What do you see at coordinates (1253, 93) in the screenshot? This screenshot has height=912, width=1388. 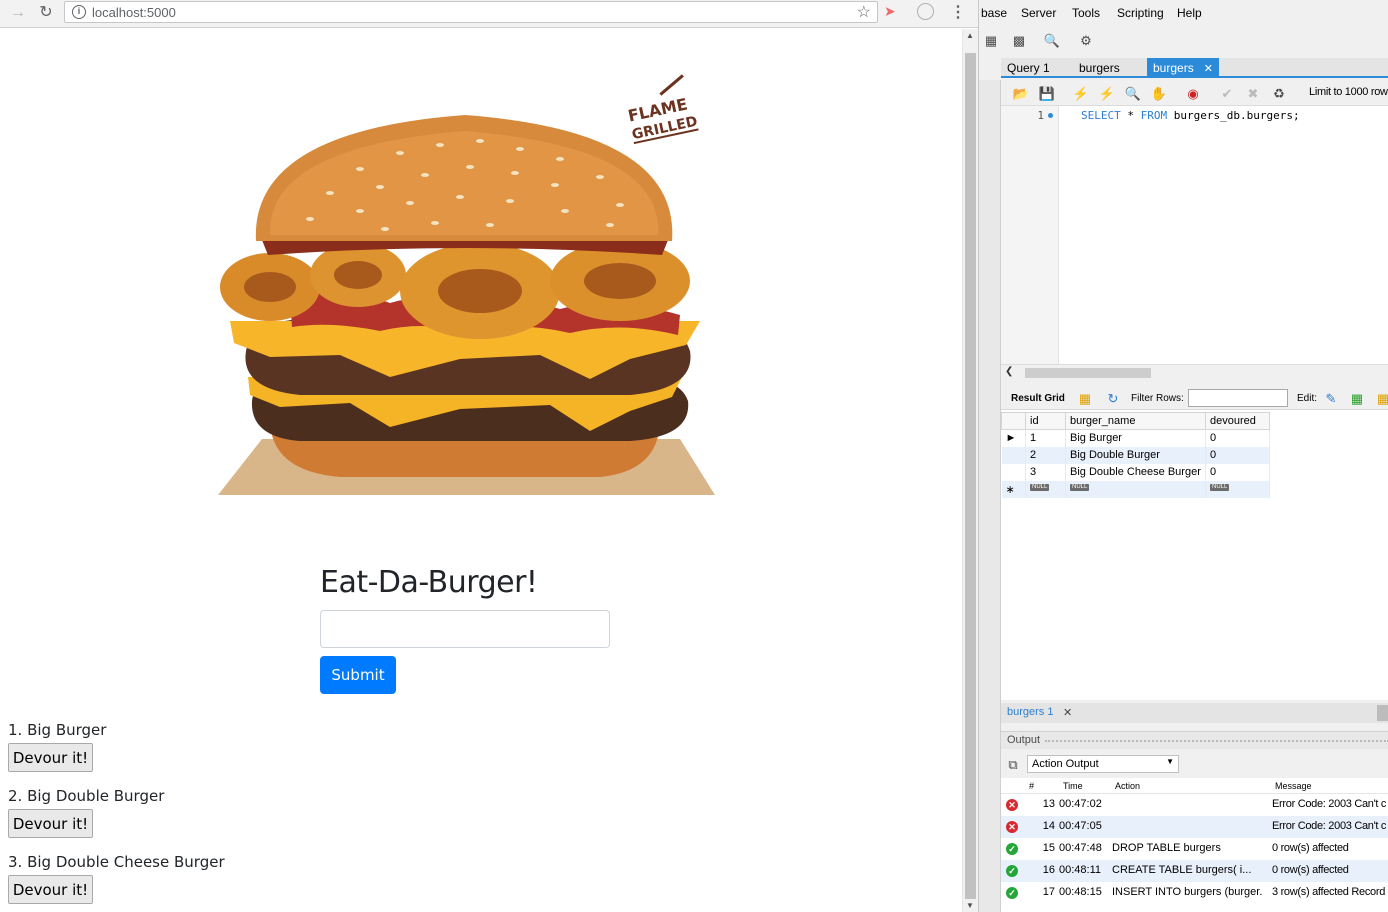 I see `rollback-icon: ✖` at bounding box center [1253, 93].